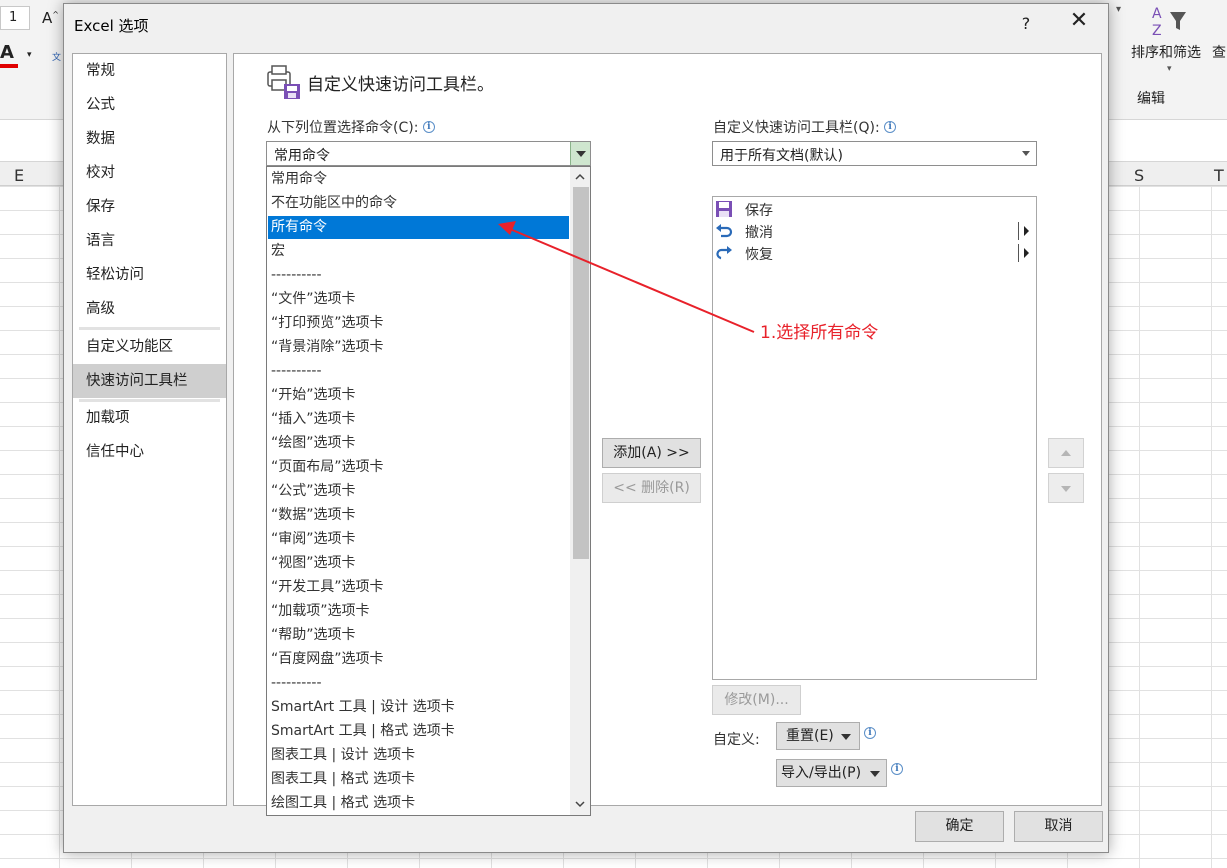 Image resolution: width=1227 pixels, height=868 pixels. Describe the element at coordinates (149, 105) in the screenshot. I see `nav-item-formulas: 公式` at that location.